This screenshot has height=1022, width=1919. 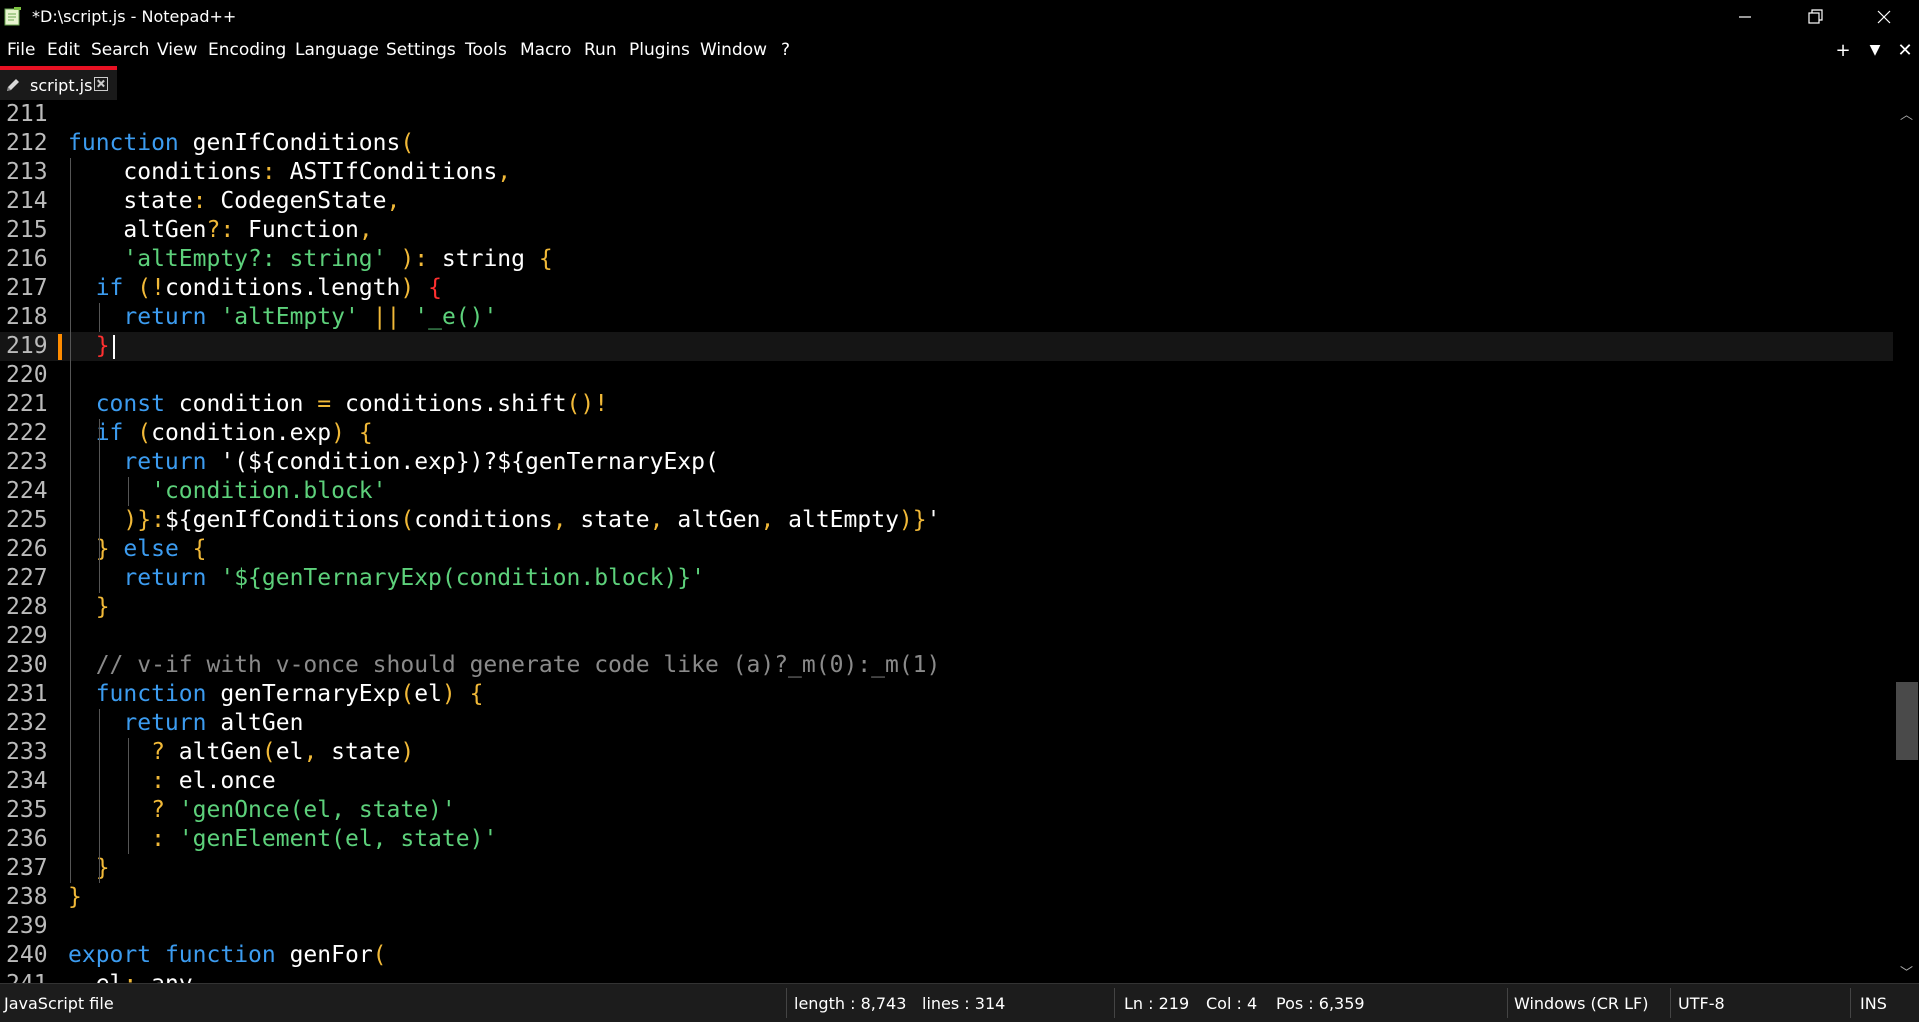 I want to click on line-number: 228, so click(x=27, y=607).